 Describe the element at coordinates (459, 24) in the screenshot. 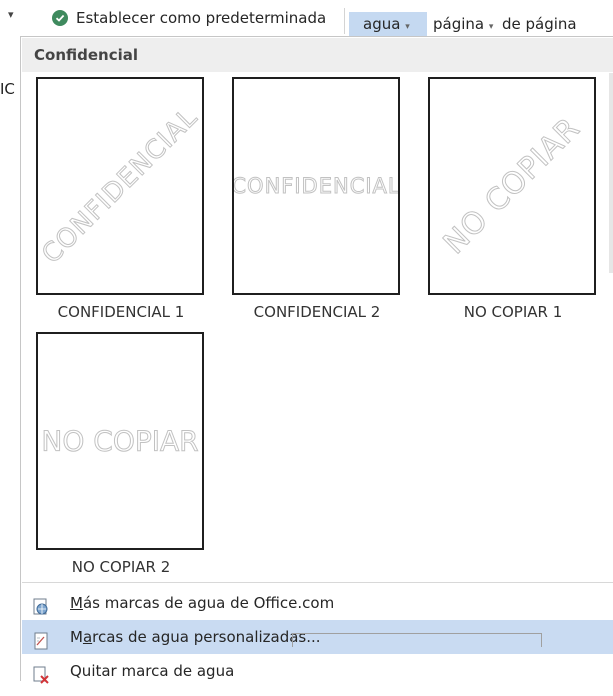

I see `page-color-ribbon-label: página` at that location.